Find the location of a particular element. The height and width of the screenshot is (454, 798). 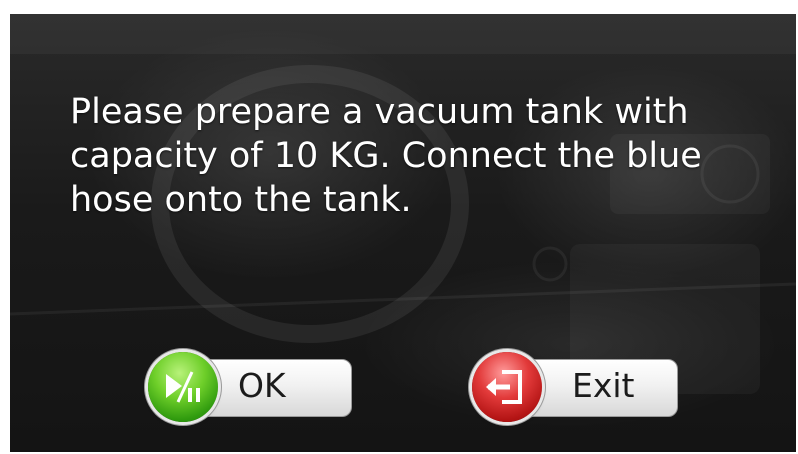

exit-door-icon is located at coordinates (507, 387).